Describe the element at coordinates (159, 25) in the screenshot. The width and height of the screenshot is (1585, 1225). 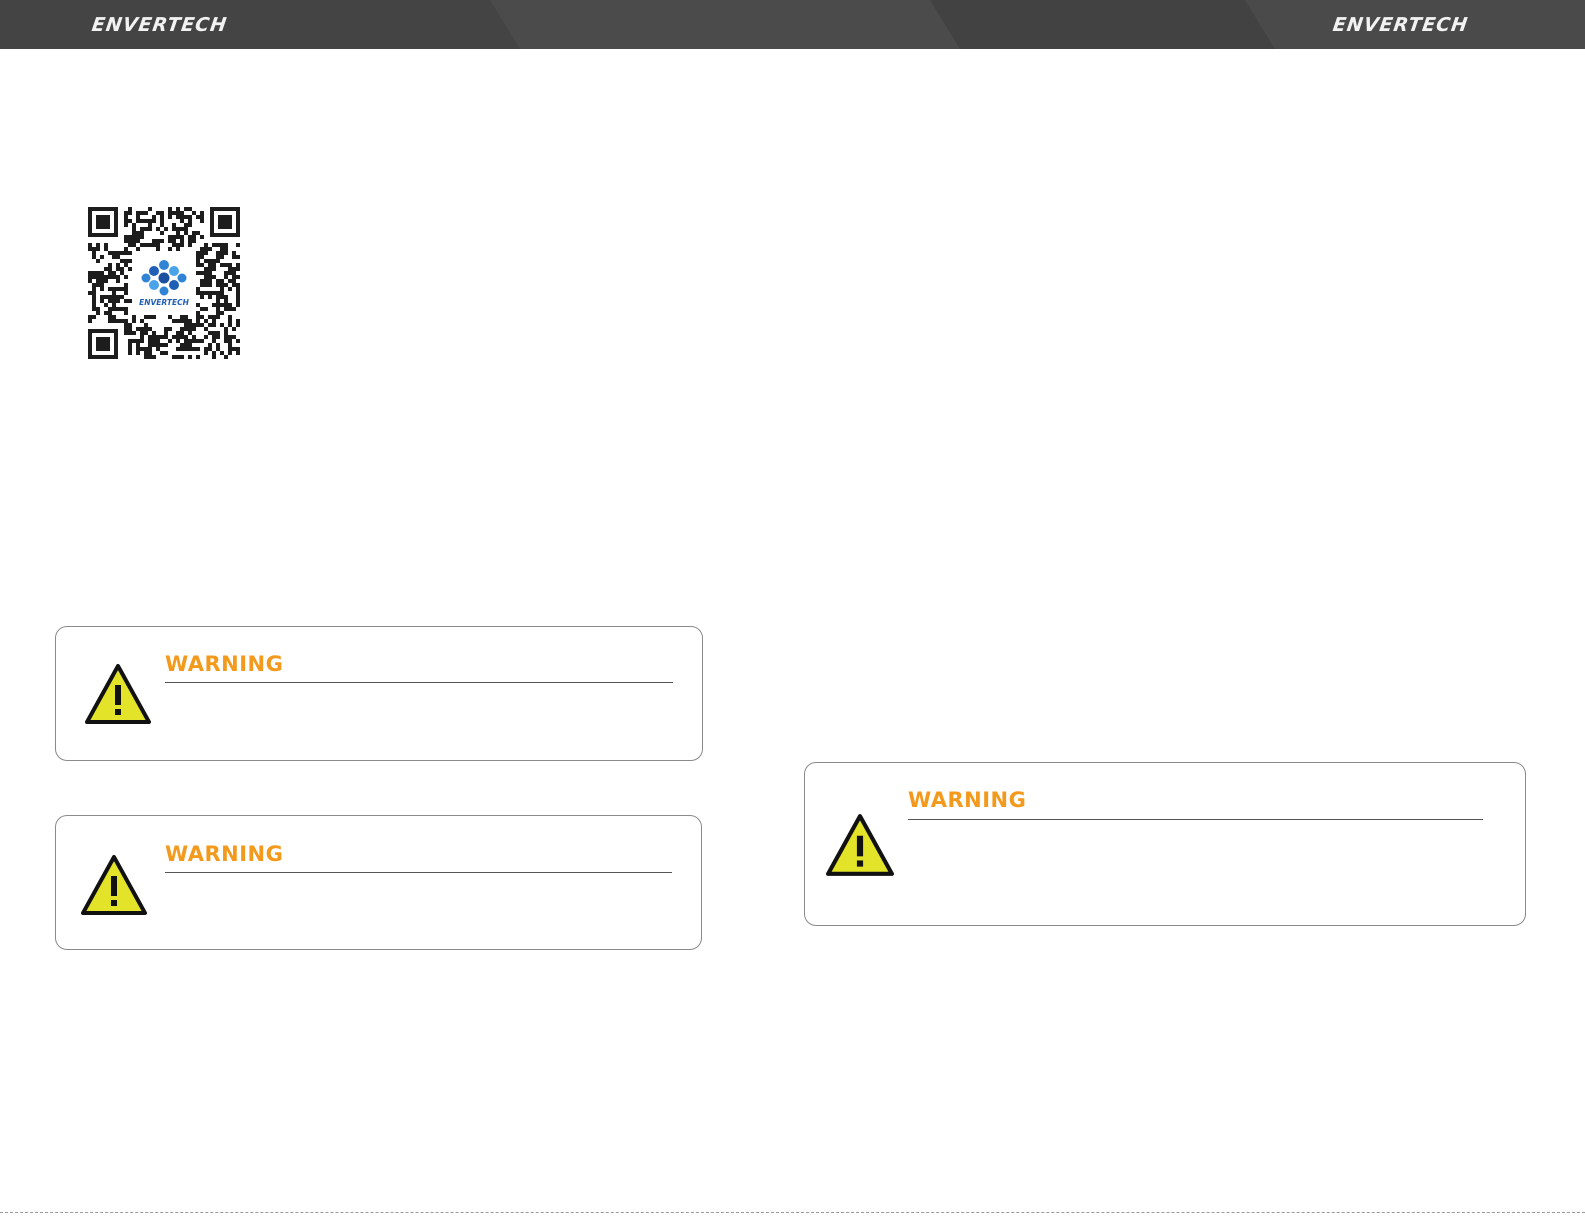
I see `brand-logo-left: ENVERTECH` at that location.